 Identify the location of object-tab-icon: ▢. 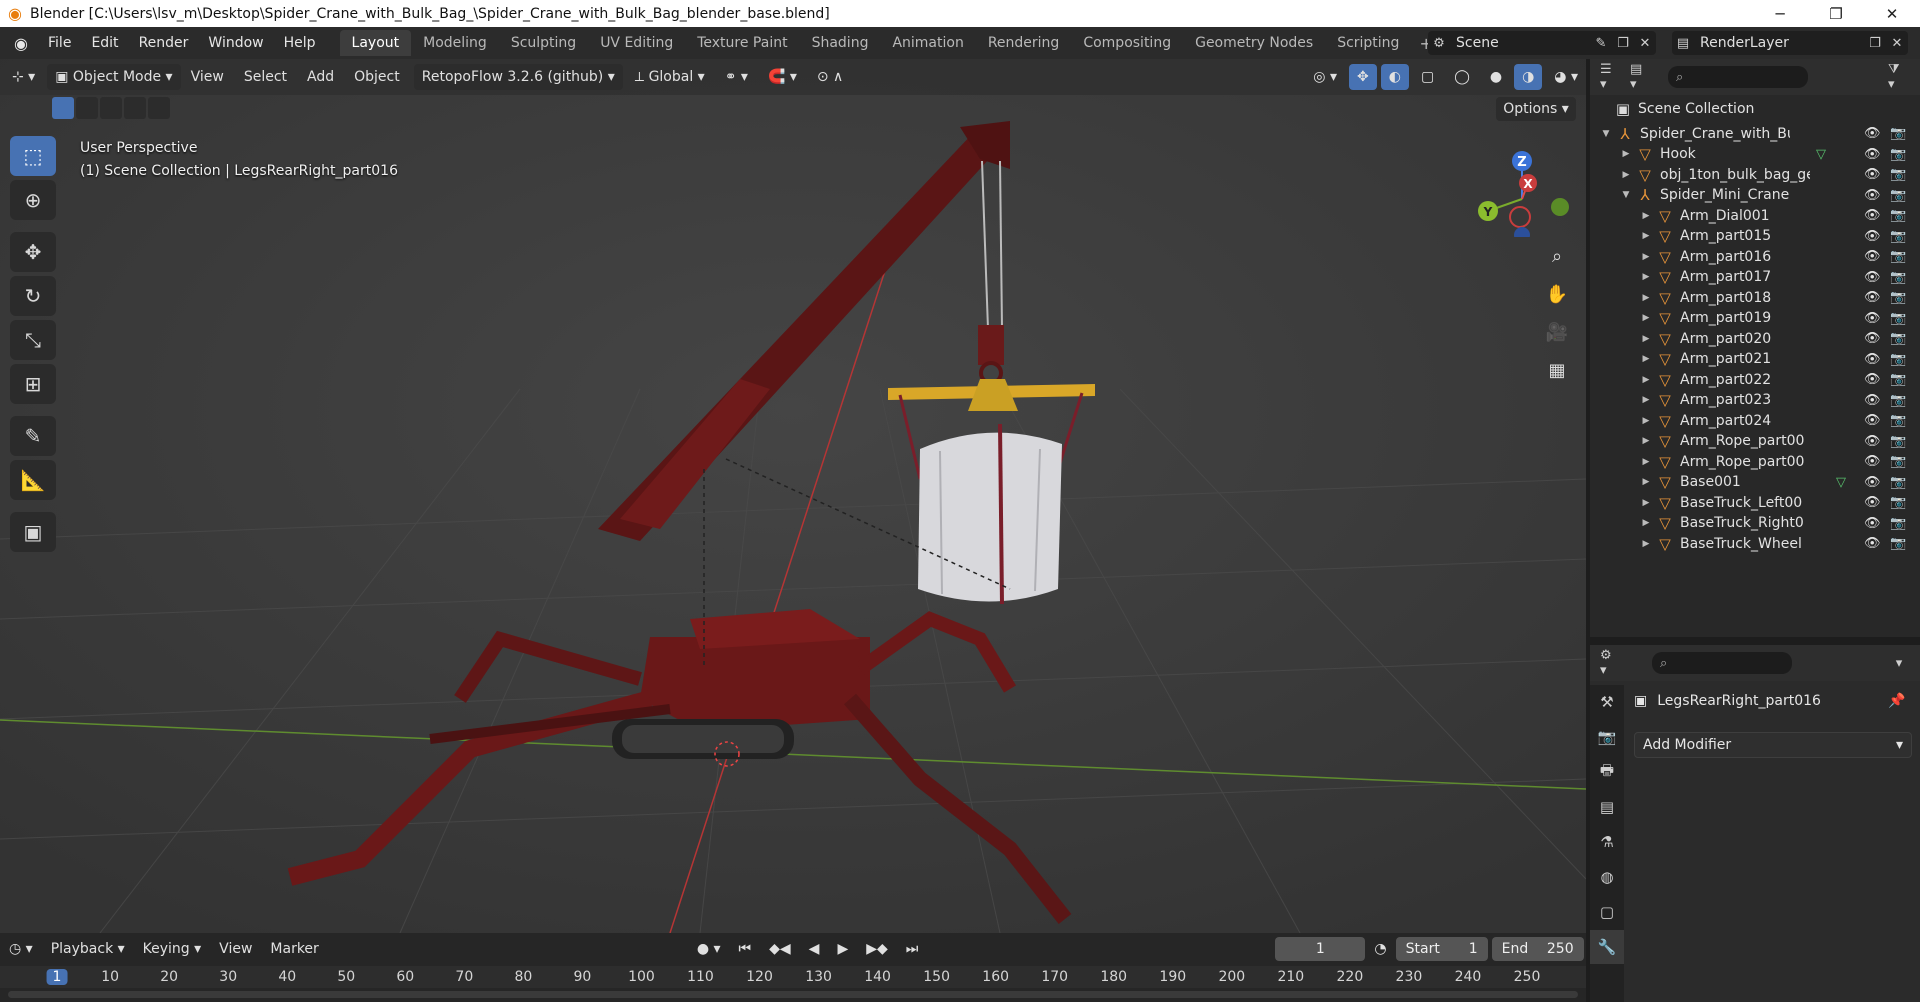
(1607, 912).